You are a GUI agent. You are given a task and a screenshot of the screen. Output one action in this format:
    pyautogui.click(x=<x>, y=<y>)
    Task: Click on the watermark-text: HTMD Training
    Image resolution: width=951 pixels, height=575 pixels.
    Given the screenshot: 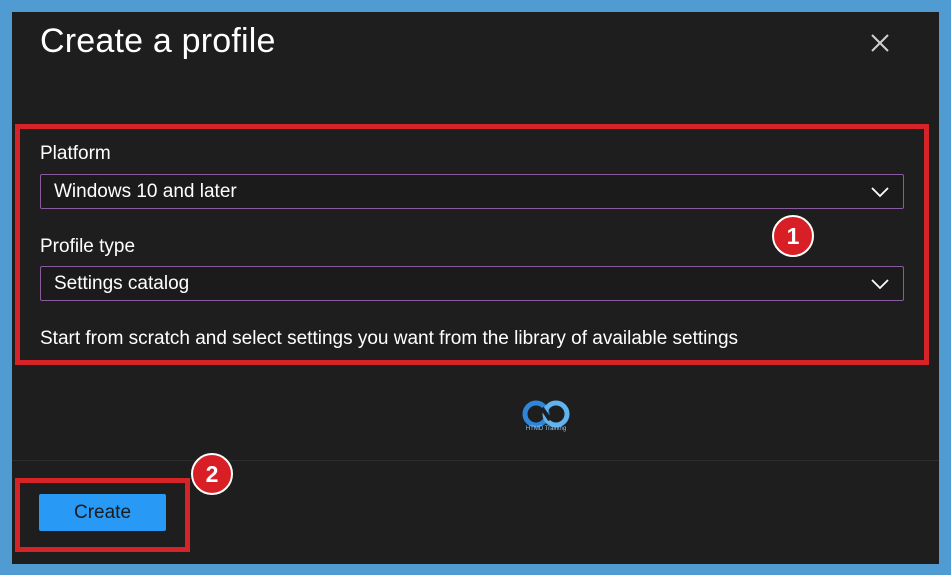 What is the action you would take?
    pyautogui.click(x=546, y=429)
    